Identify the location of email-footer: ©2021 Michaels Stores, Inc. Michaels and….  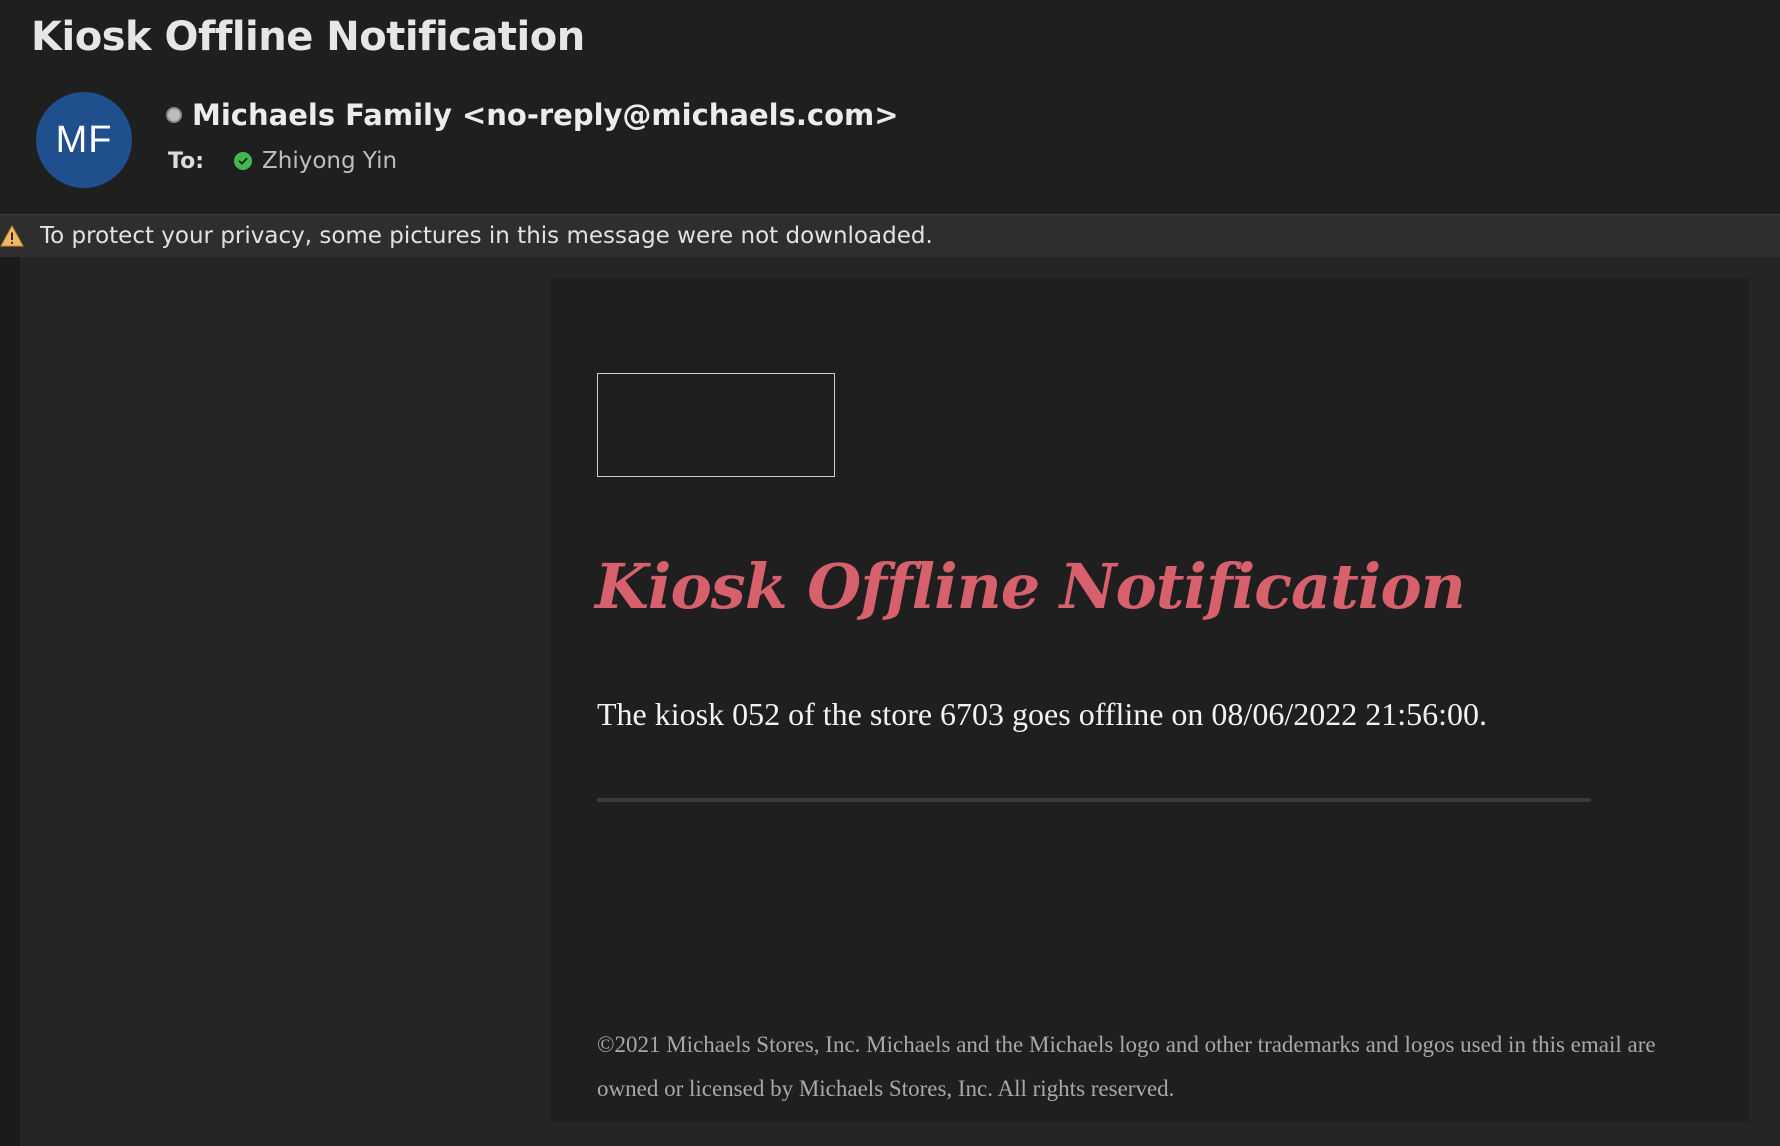
(1126, 1066).